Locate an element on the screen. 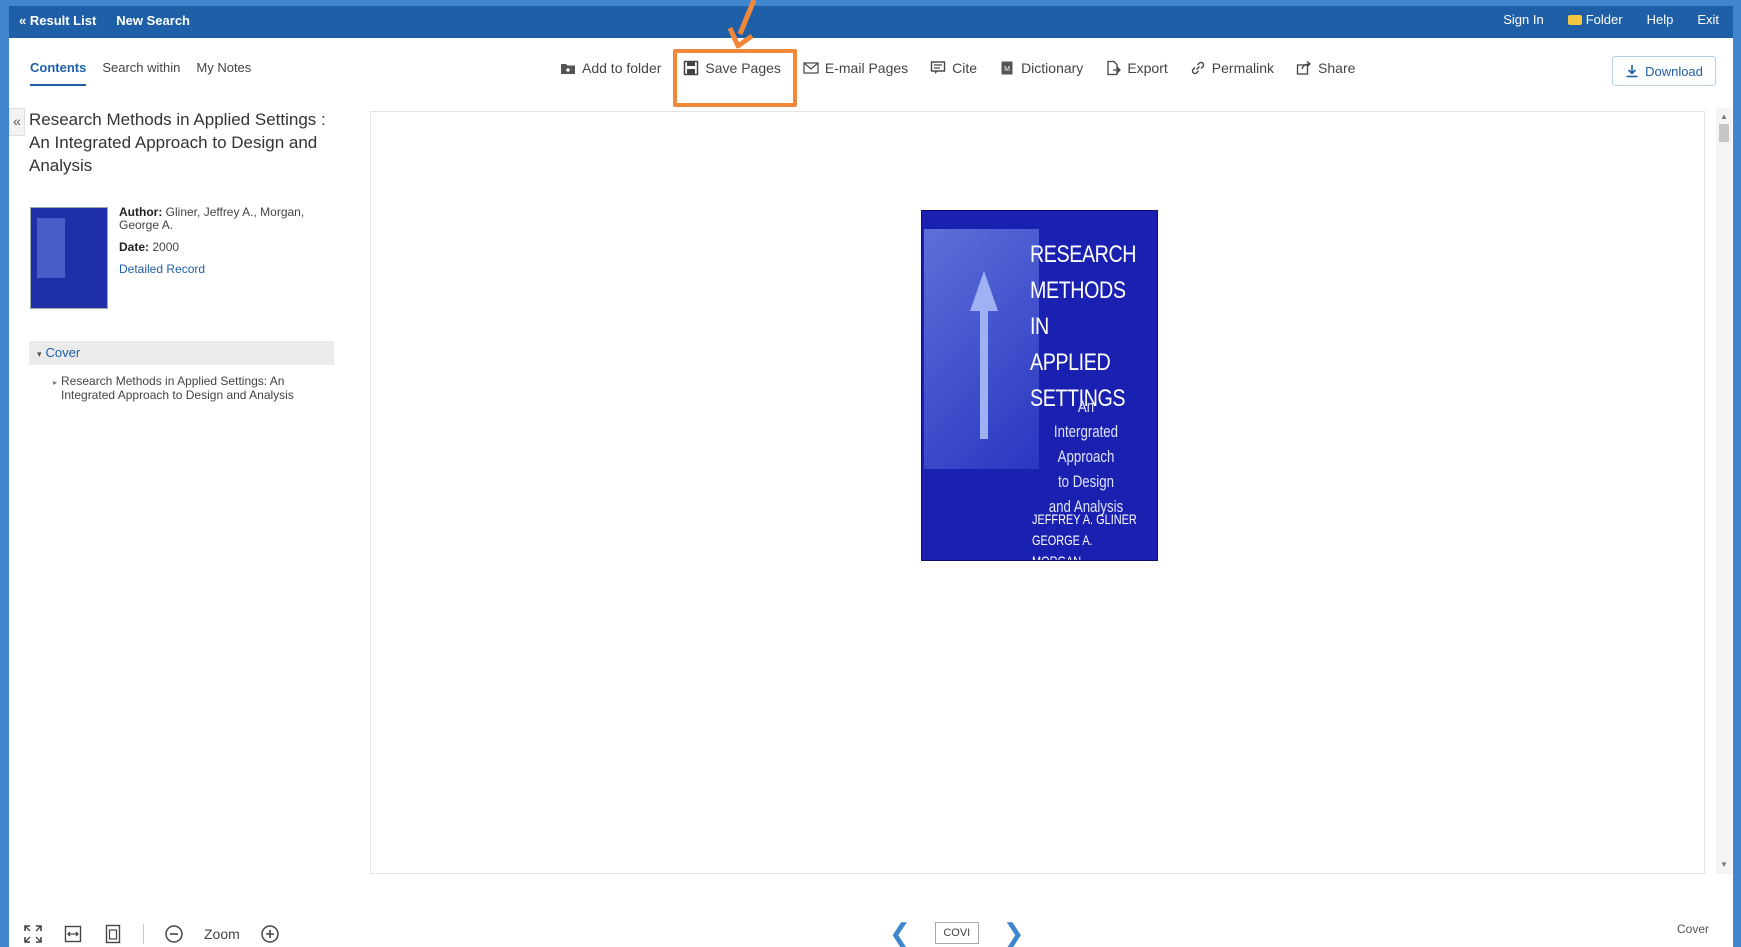  download-icon is located at coordinates (1632, 71).